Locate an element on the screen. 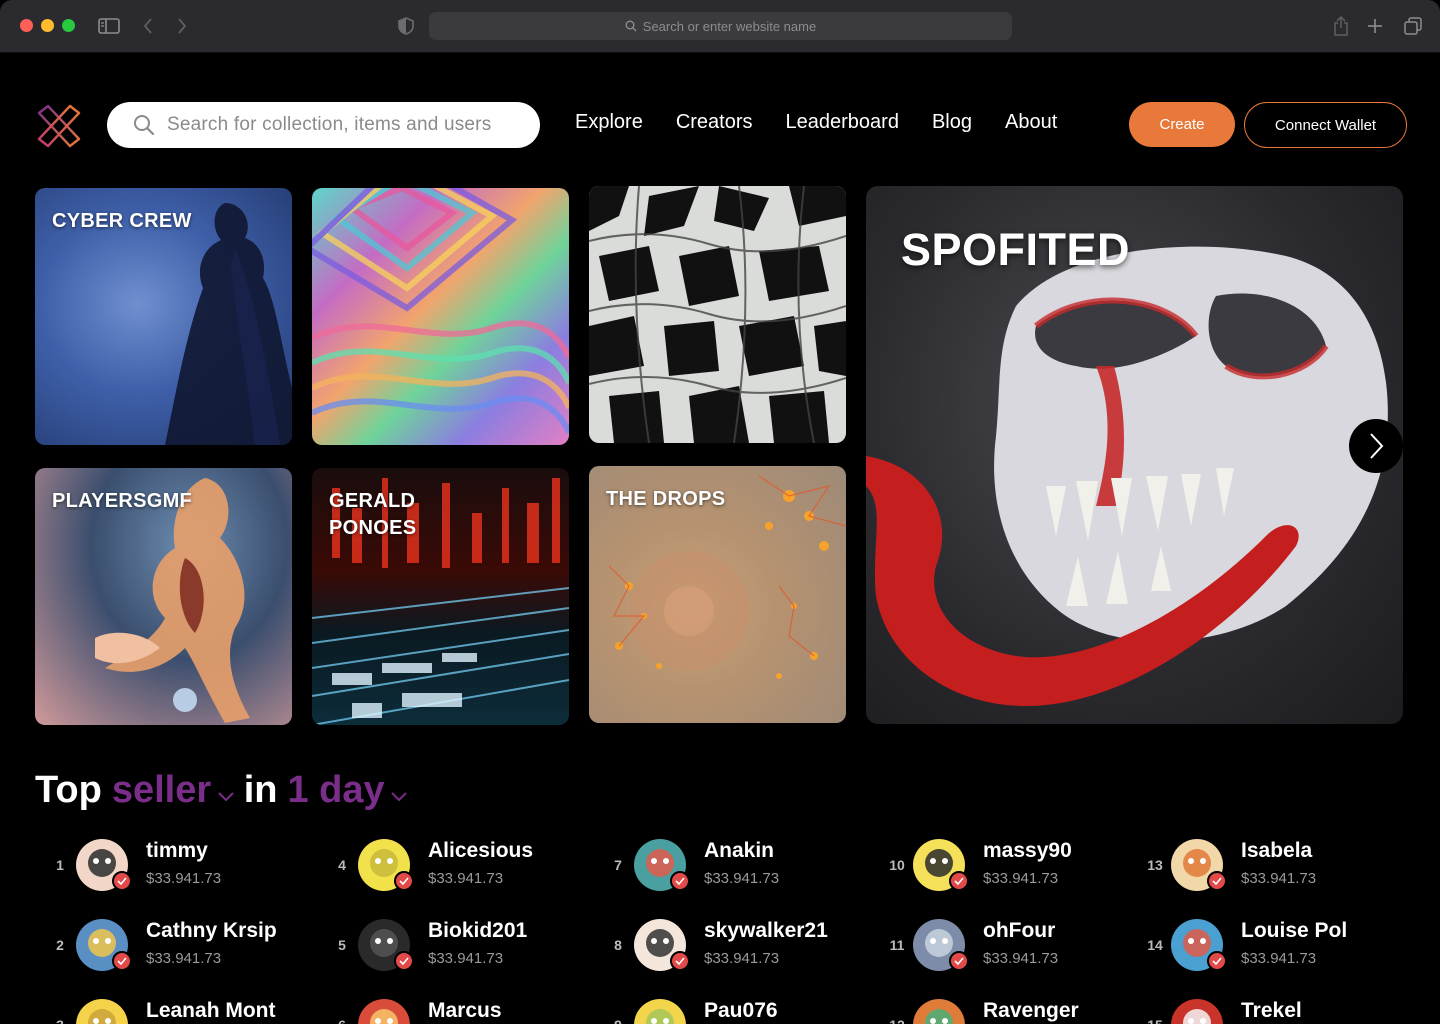 This screenshot has width=1440, height=1024. seller-item: 3 Leanah Mont is located at coordinates (175, 1011).